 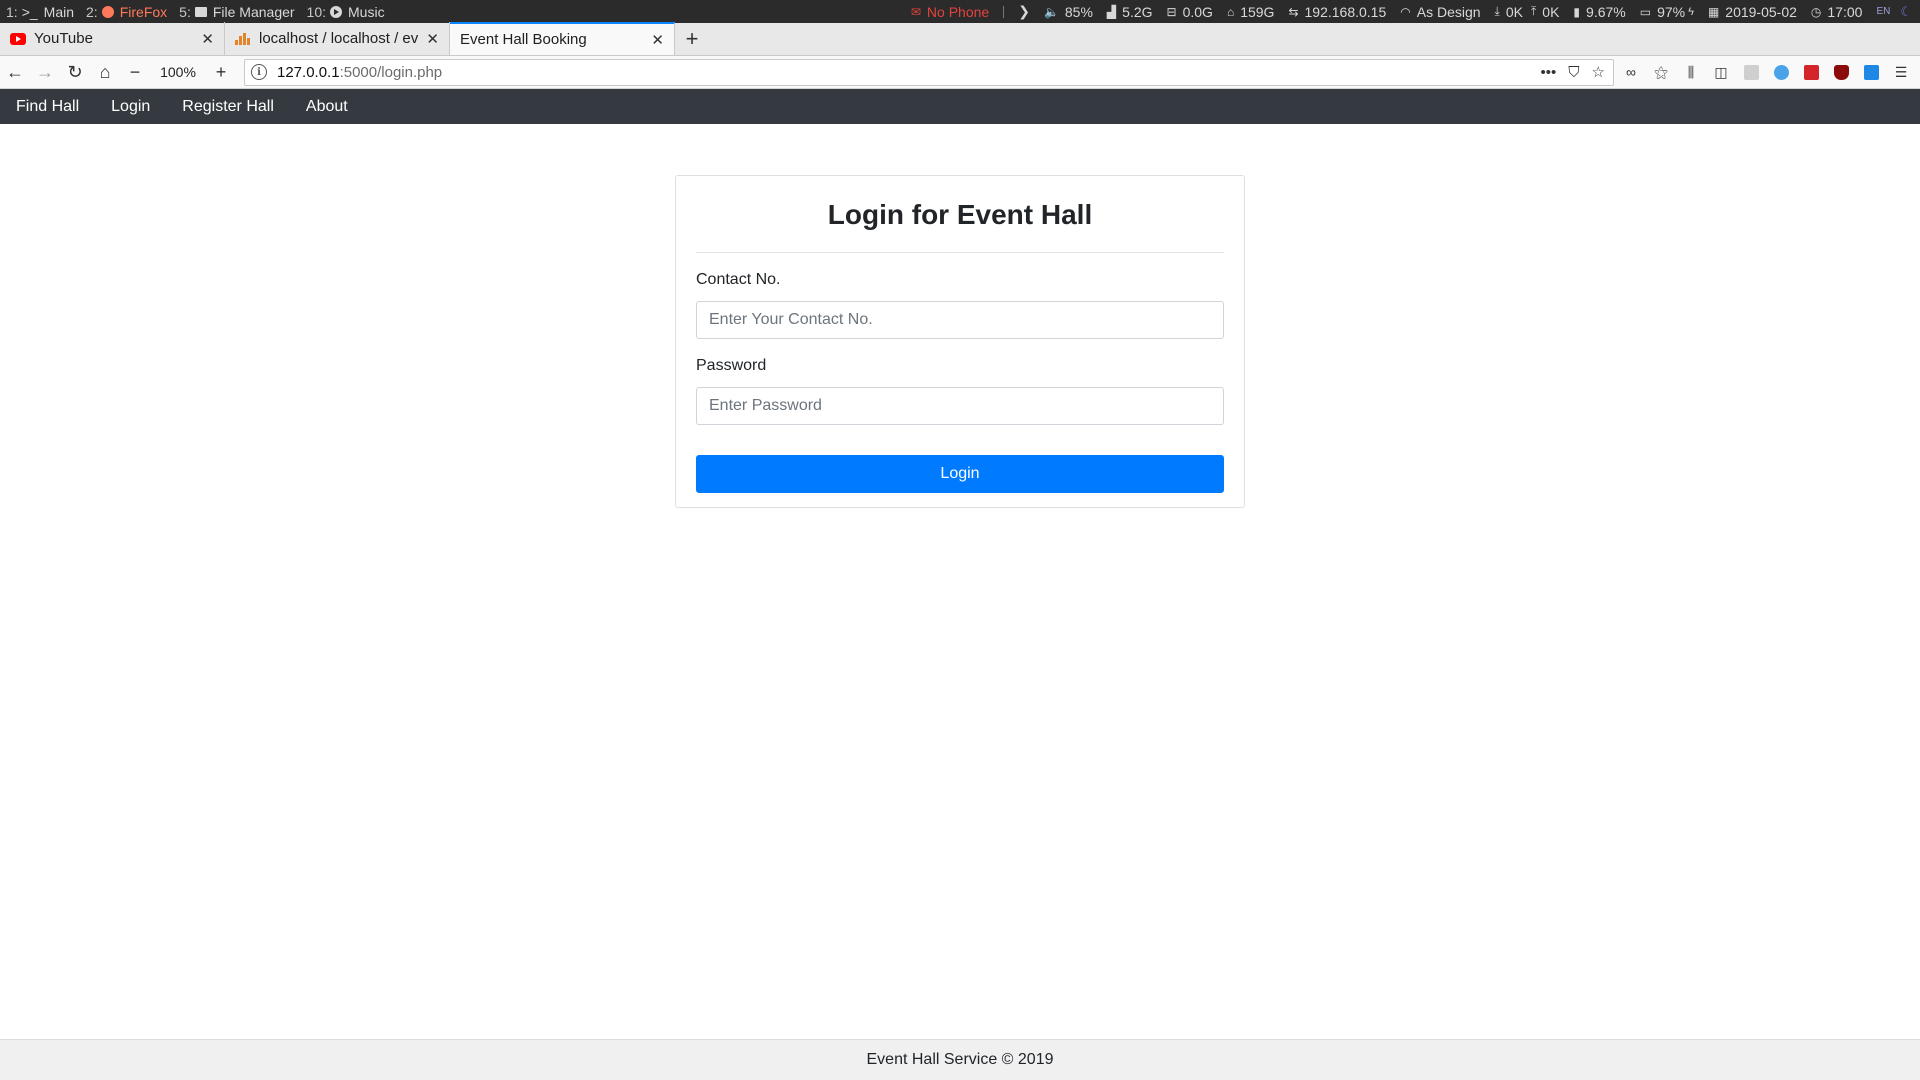 I want to click on zoom-in-button: +, so click(x=221, y=72).